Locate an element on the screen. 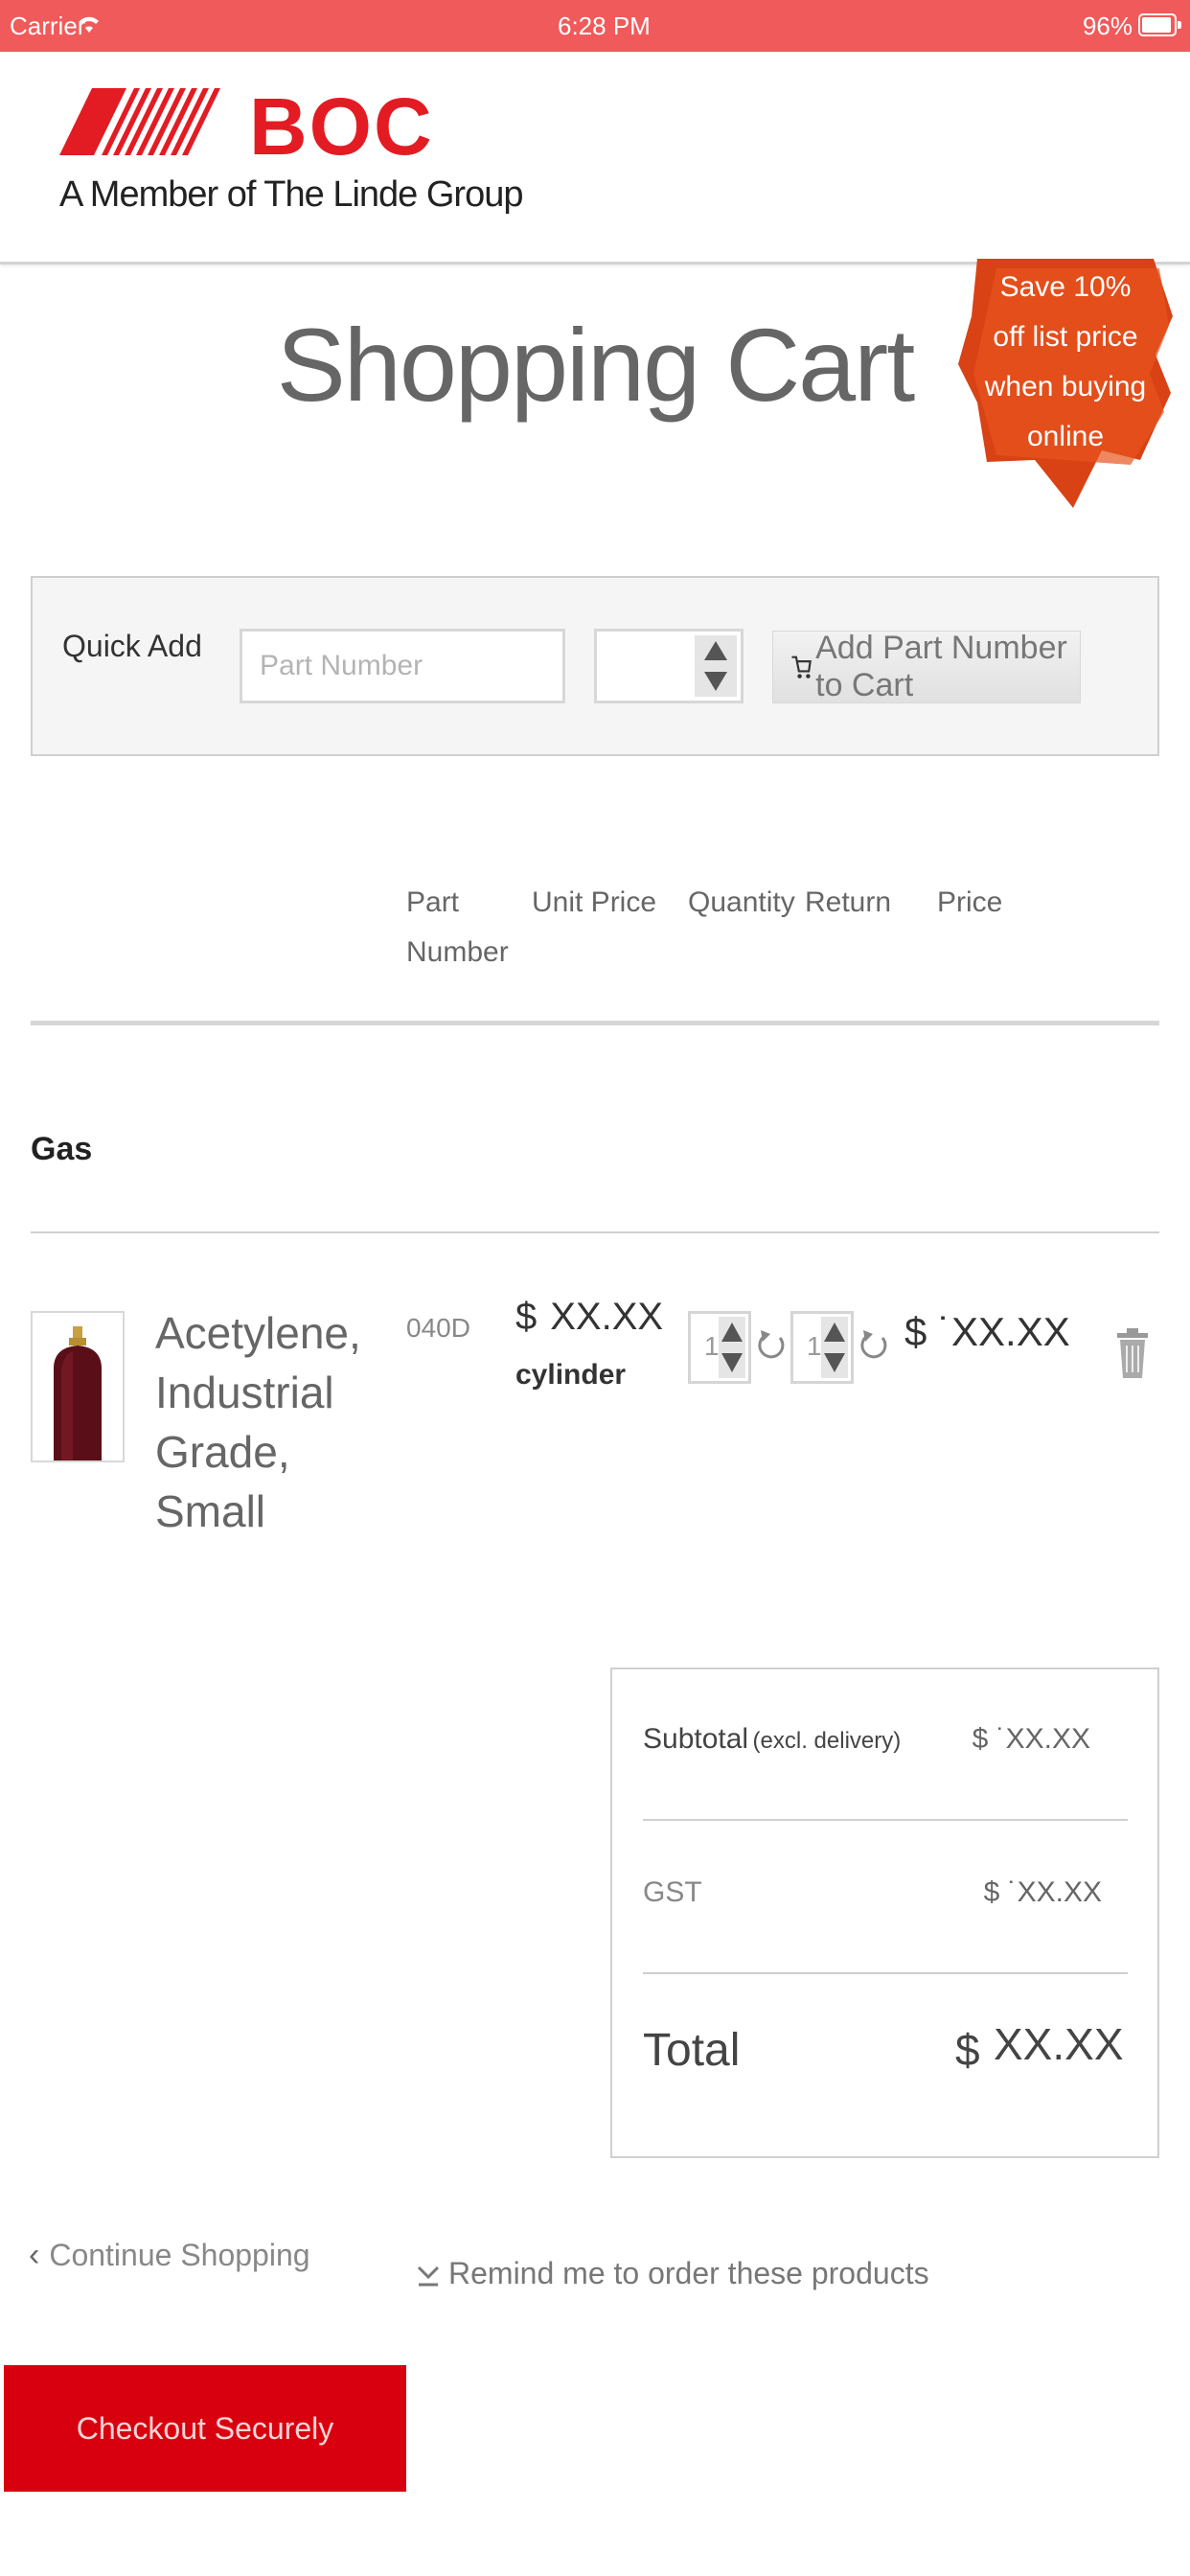  category-heading: Gas is located at coordinates (62, 1149).